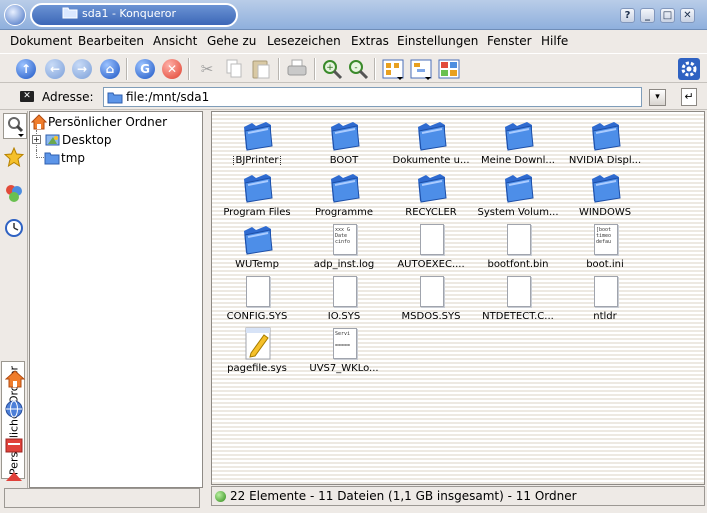  Describe the element at coordinates (14, 445) in the screenshot. I see `services-folder-icon` at that location.